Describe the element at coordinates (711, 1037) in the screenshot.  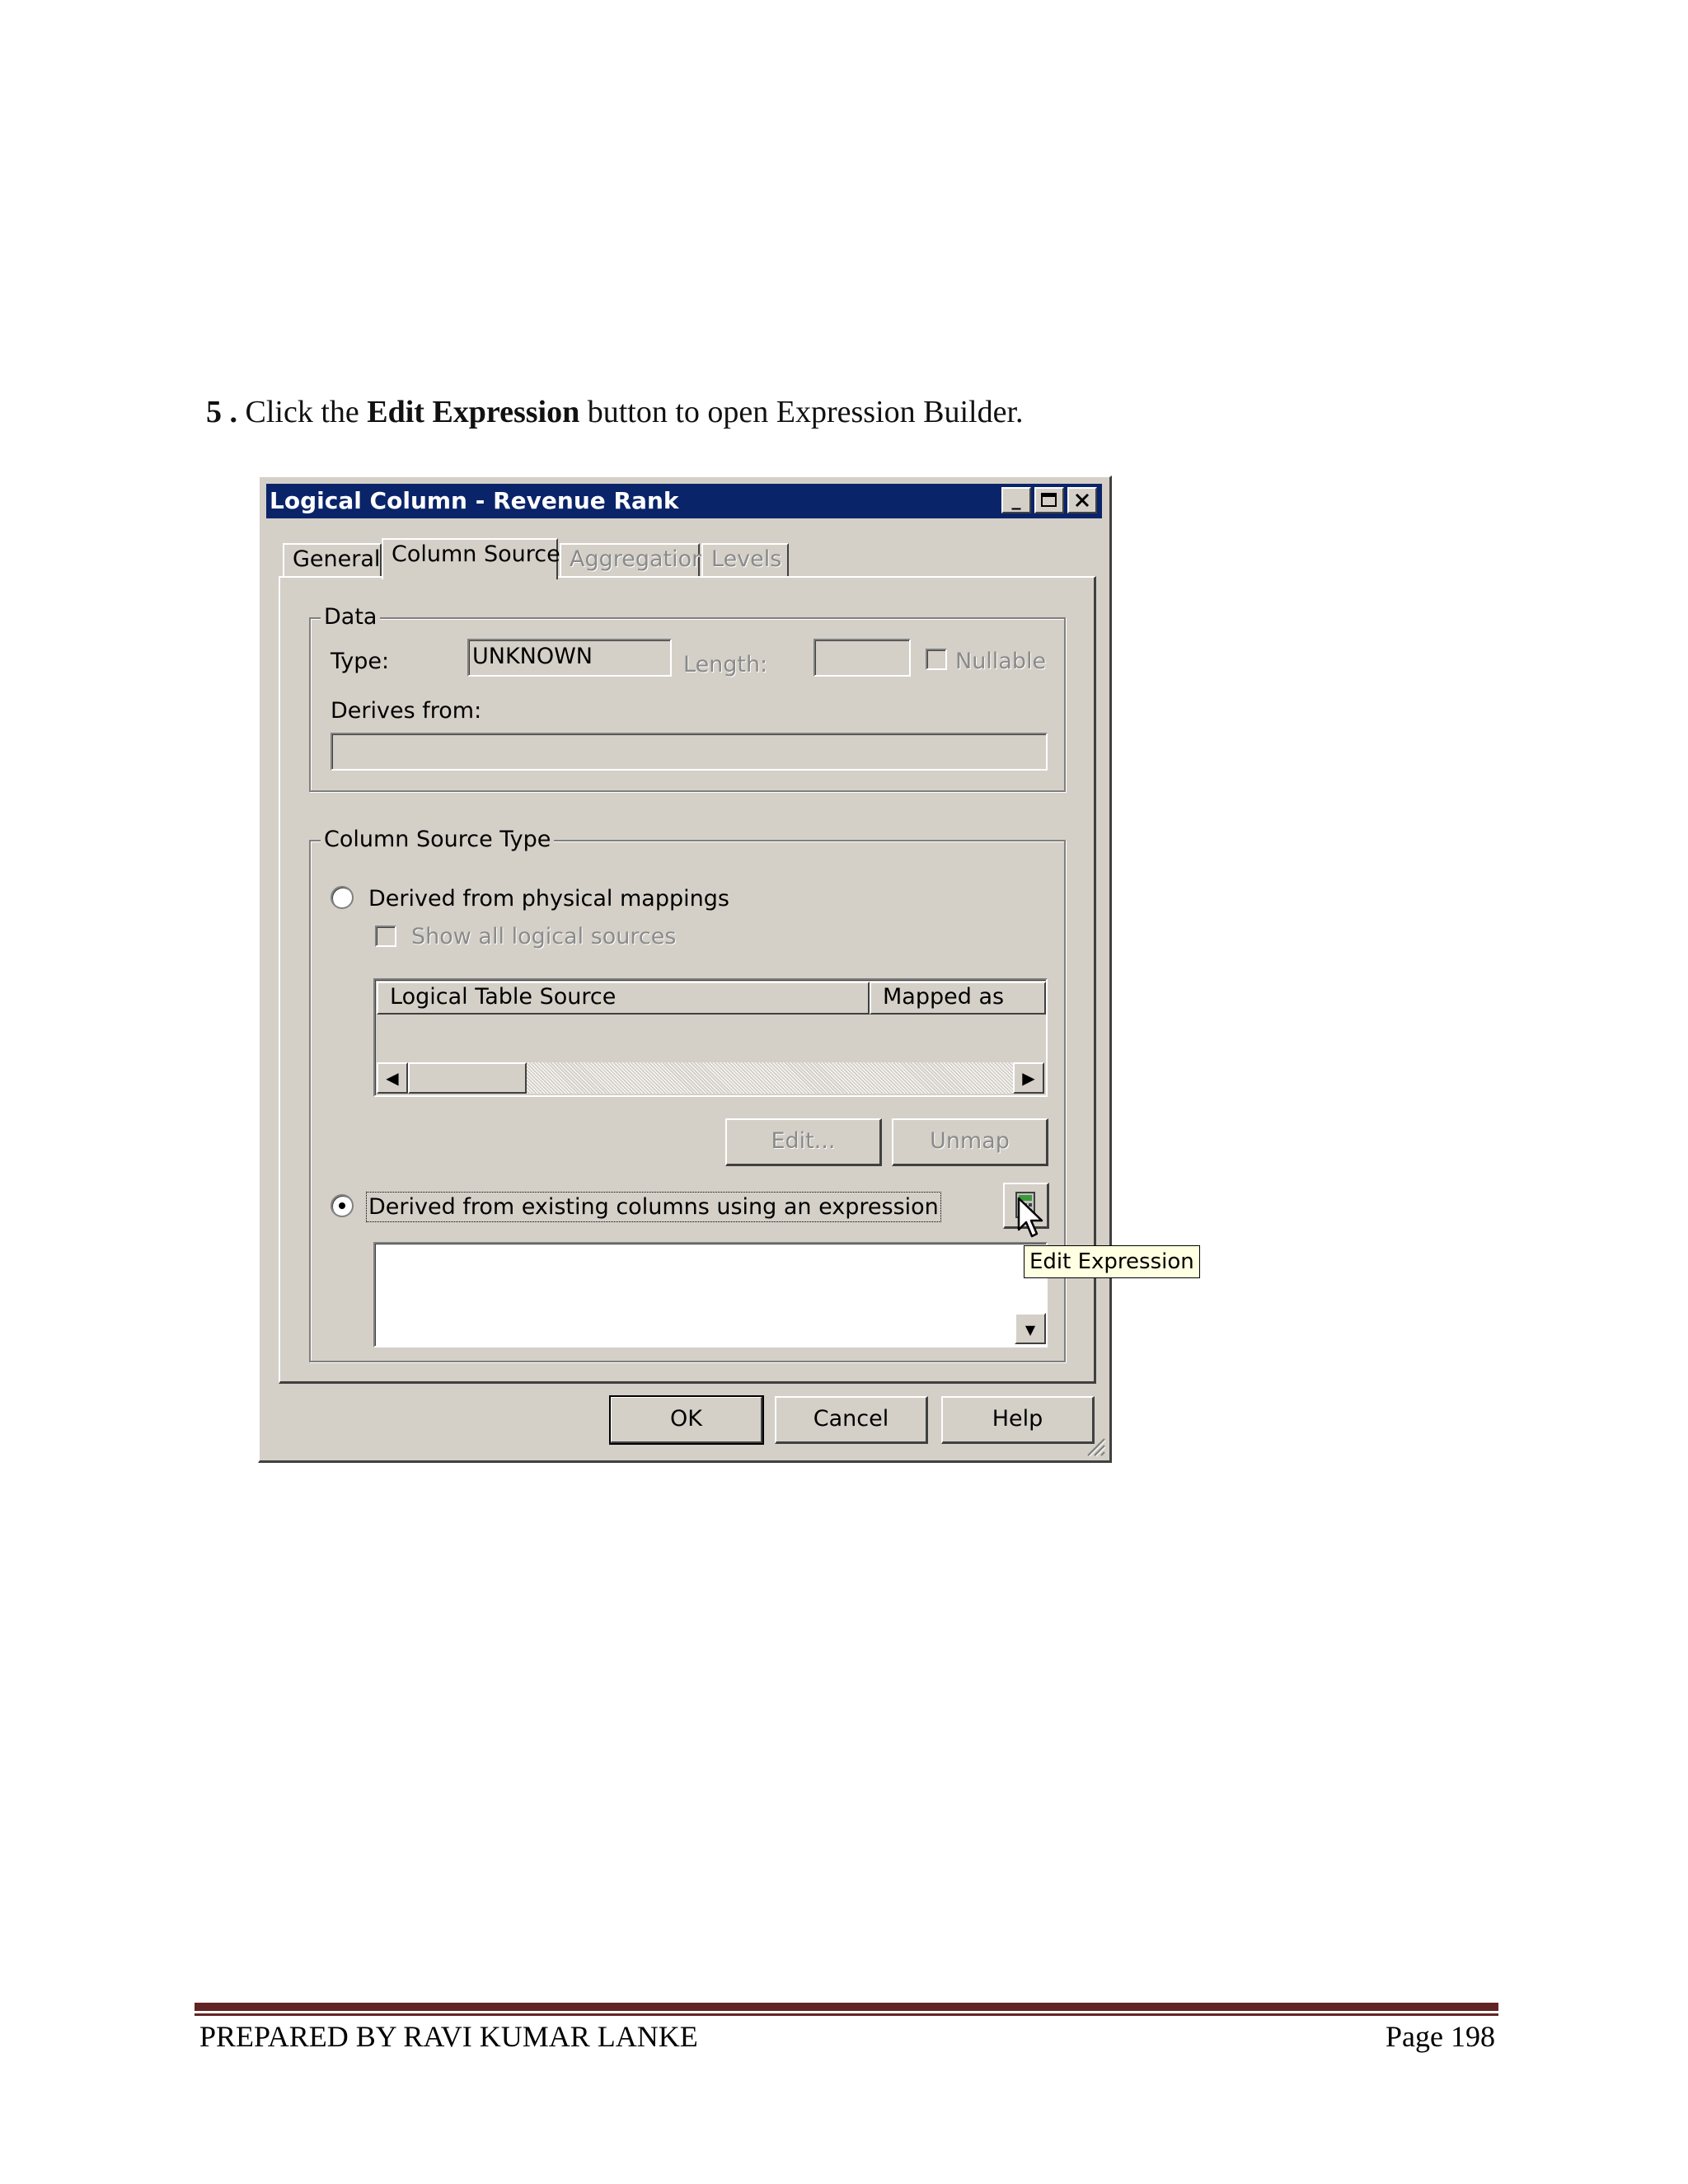
I see `logical-table-source-list: Logical Table Source Mapped as ◀ ▶` at that location.